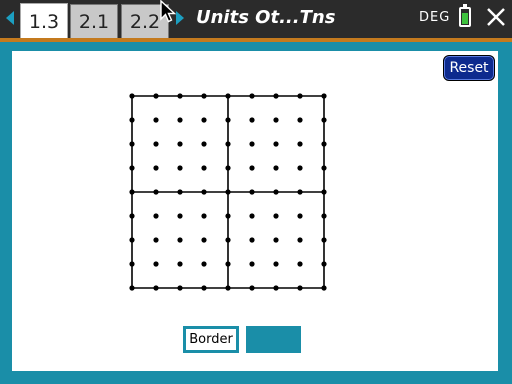 The image size is (512, 384). I want to click on border-button: Border, so click(211, 339).